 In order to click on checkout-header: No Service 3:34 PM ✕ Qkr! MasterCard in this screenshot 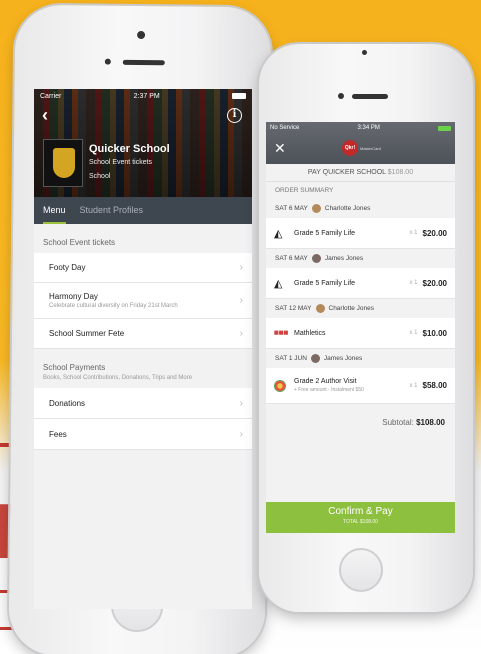, I will do `click(360, 143)`.